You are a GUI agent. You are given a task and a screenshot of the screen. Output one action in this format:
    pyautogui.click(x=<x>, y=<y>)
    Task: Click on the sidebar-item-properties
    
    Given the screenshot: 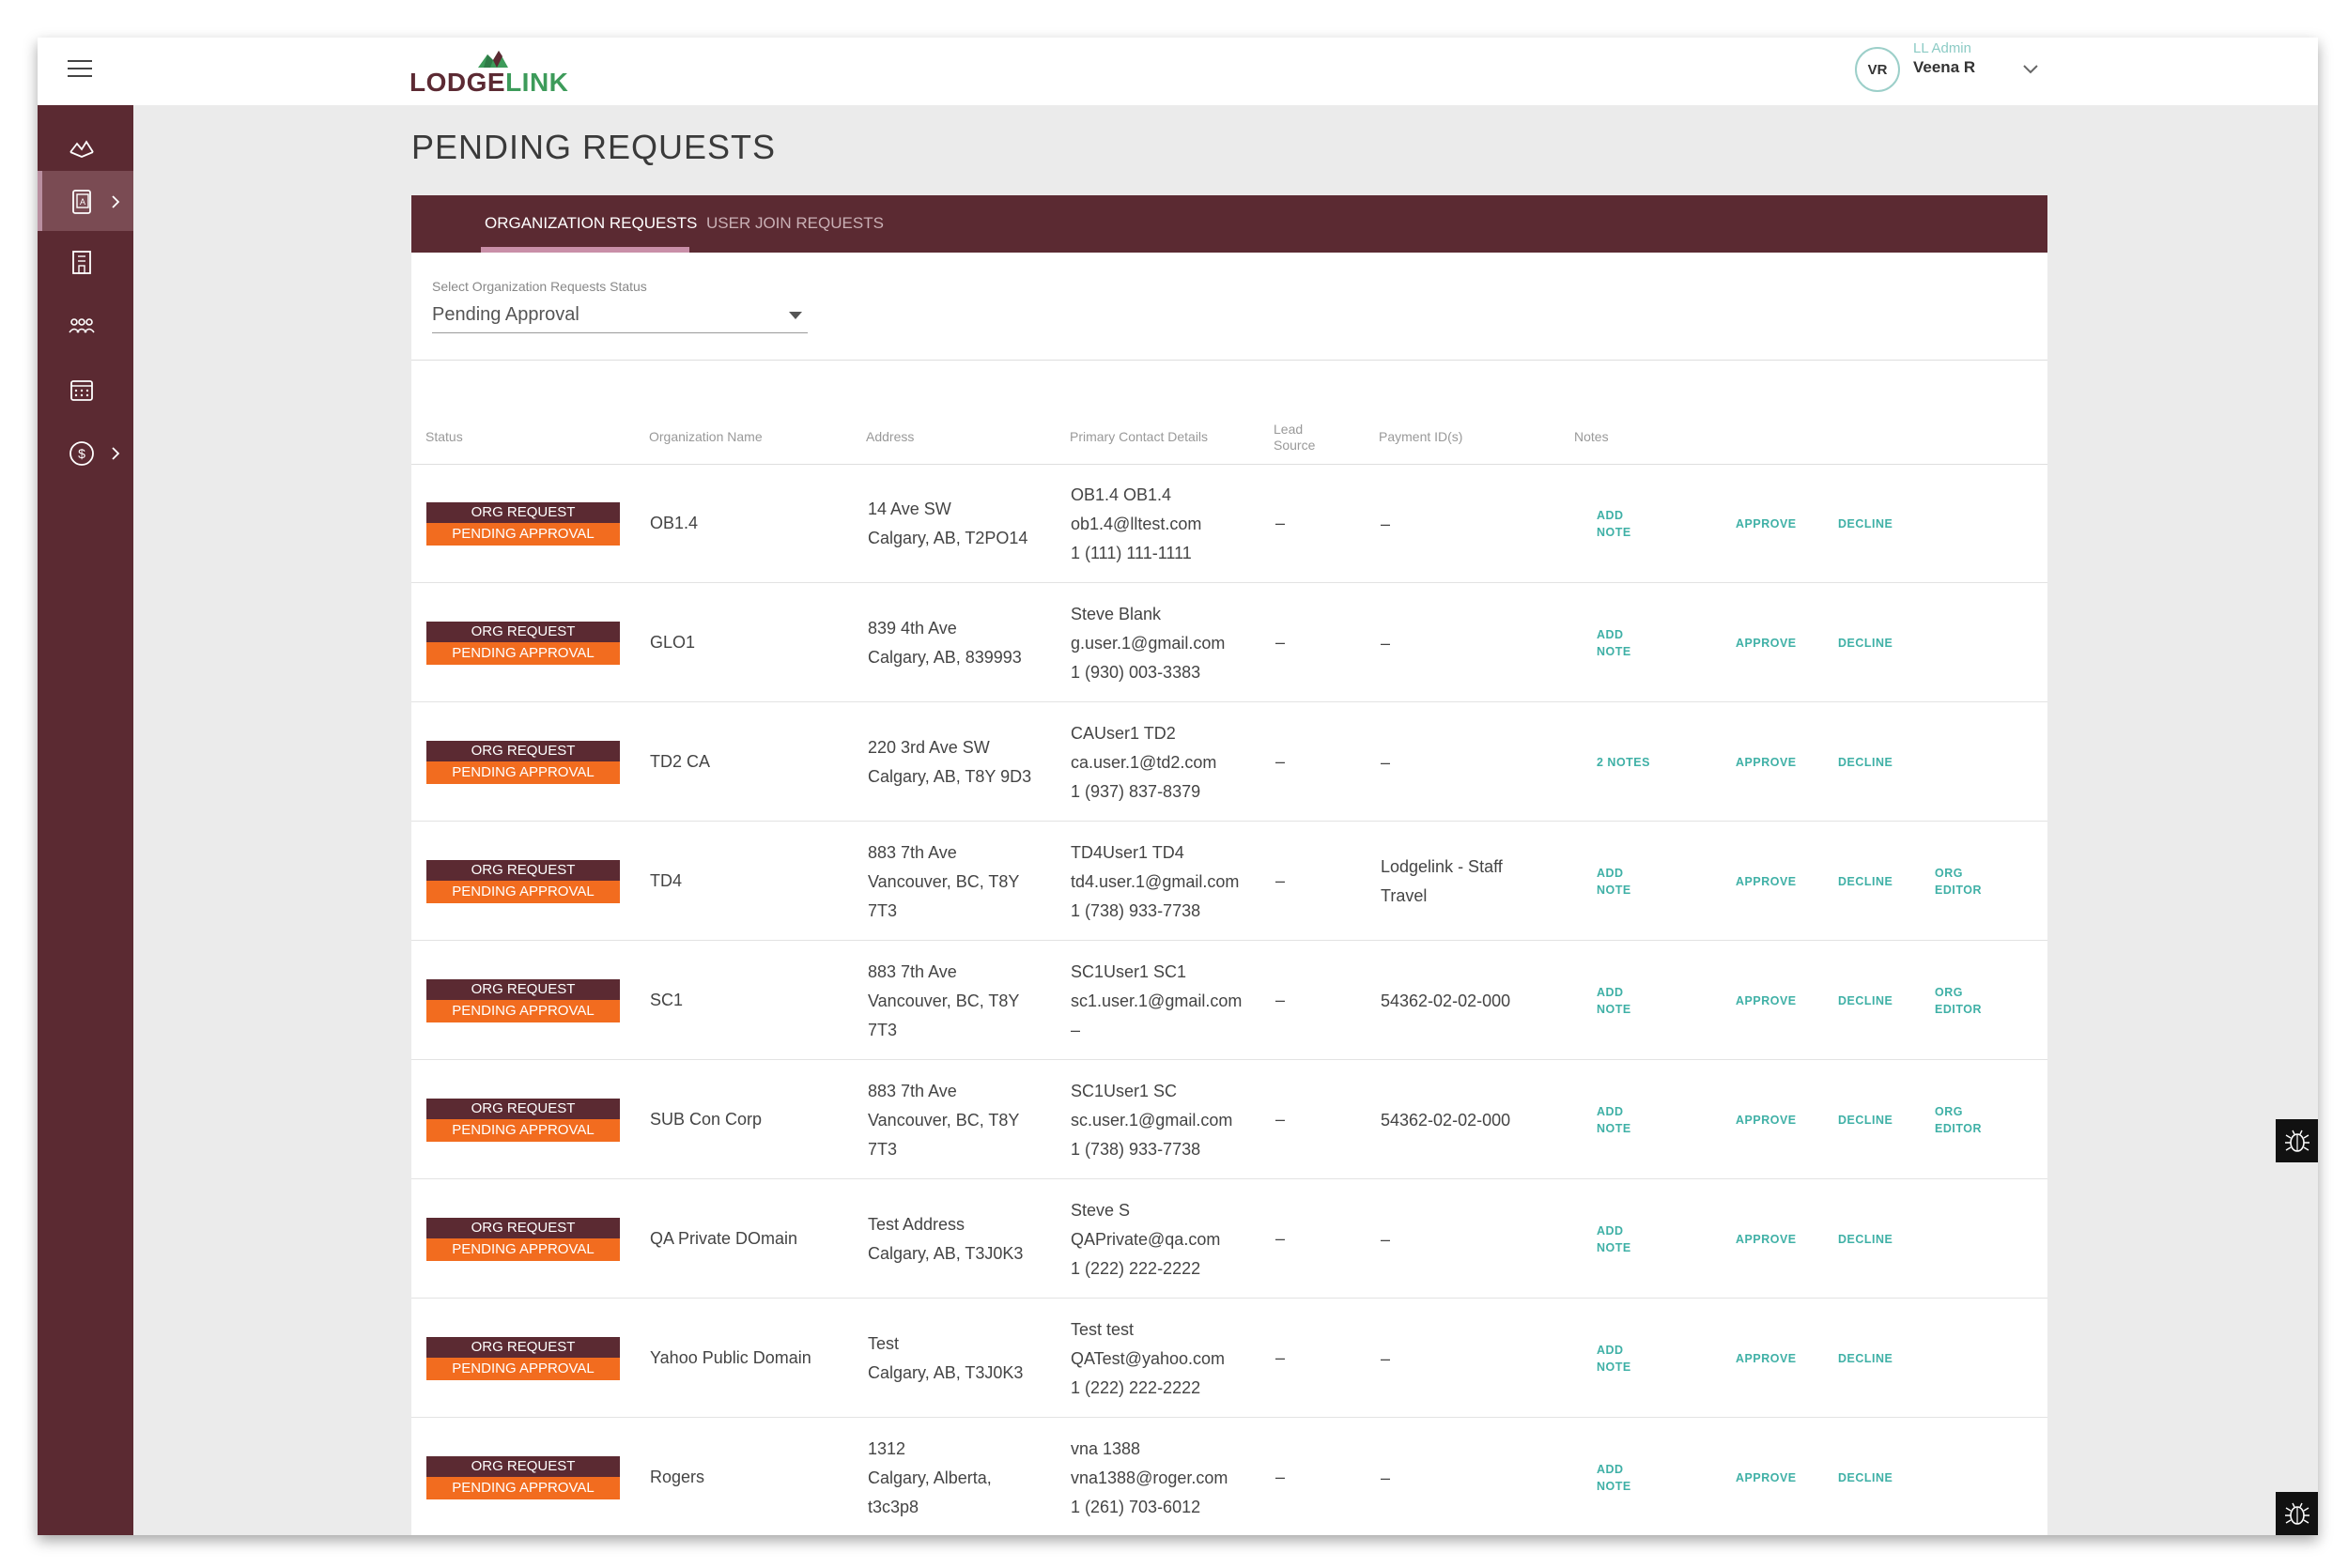 What is the action you would take?
    pyautogui.click(x=85, y=261)
    